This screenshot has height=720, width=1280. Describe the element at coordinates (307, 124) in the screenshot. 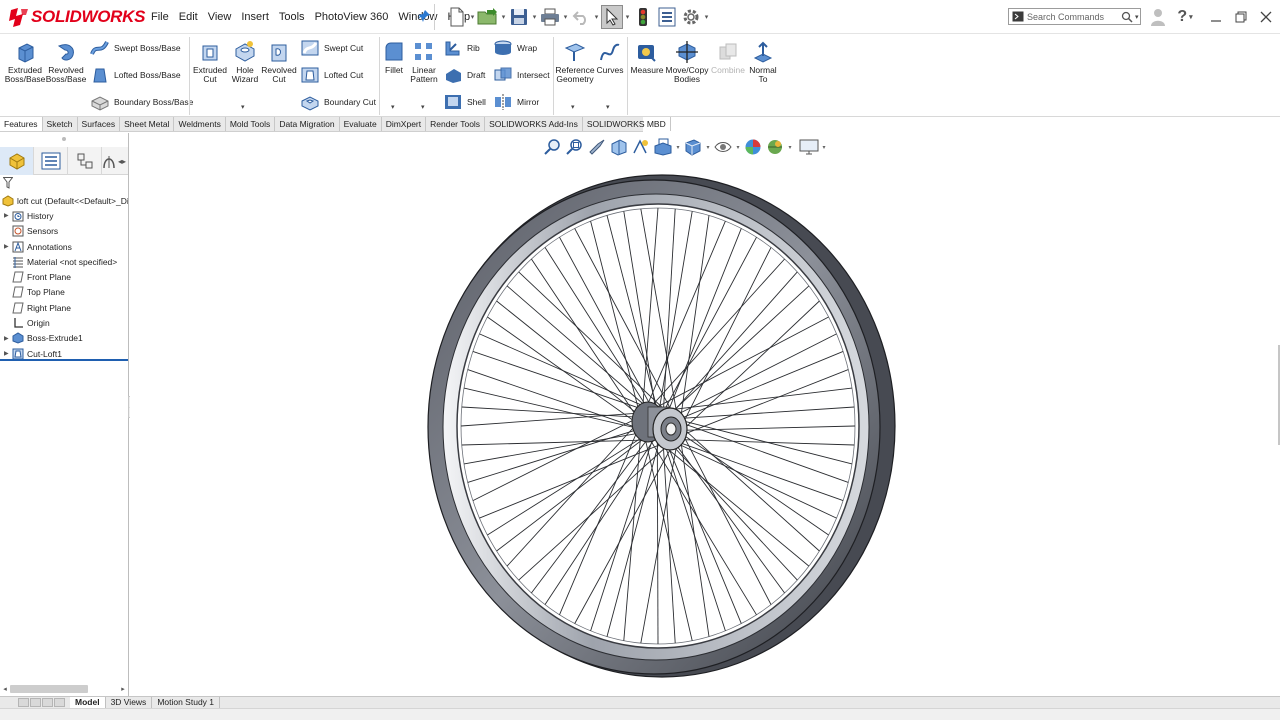

I see `tab-data-migration: Data Migration` at that location.